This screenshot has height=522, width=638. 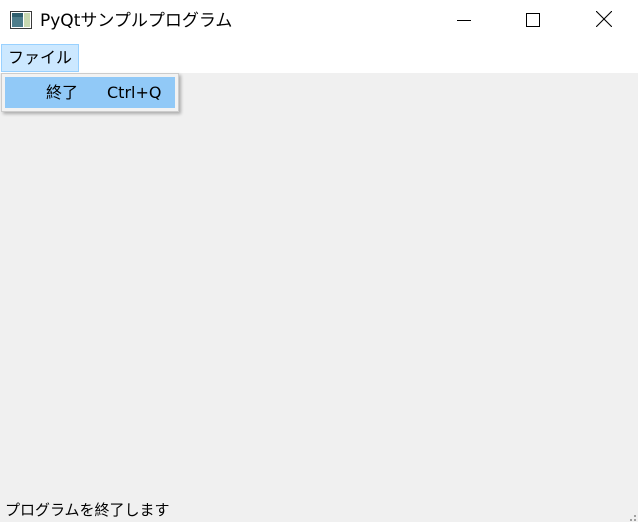 I want to click on close-icon, so click(x=604, y=20).